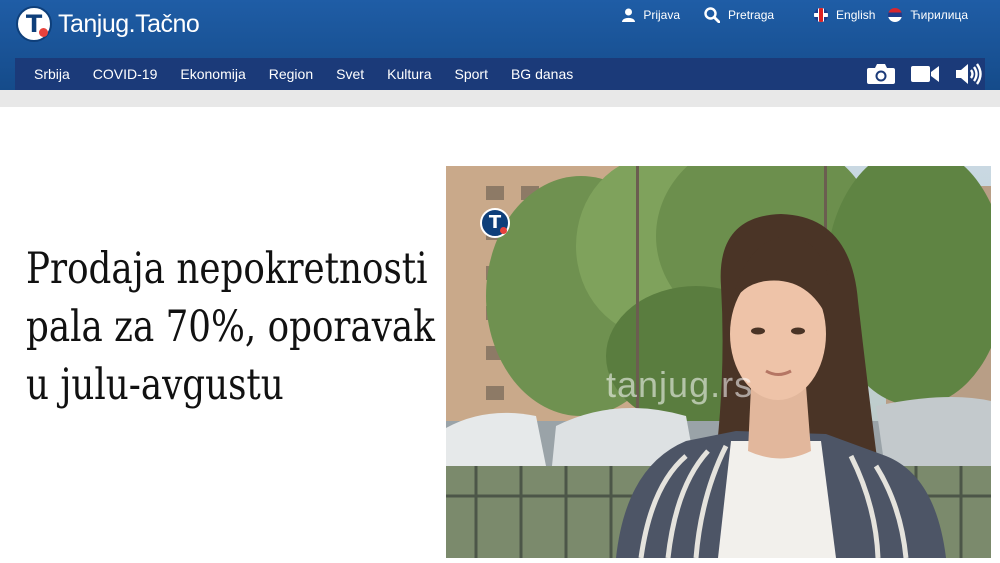 The height and width of the screenshot is (563, 1000). I want to click on nav-item-kultura: Kultura, so click(409, 74).